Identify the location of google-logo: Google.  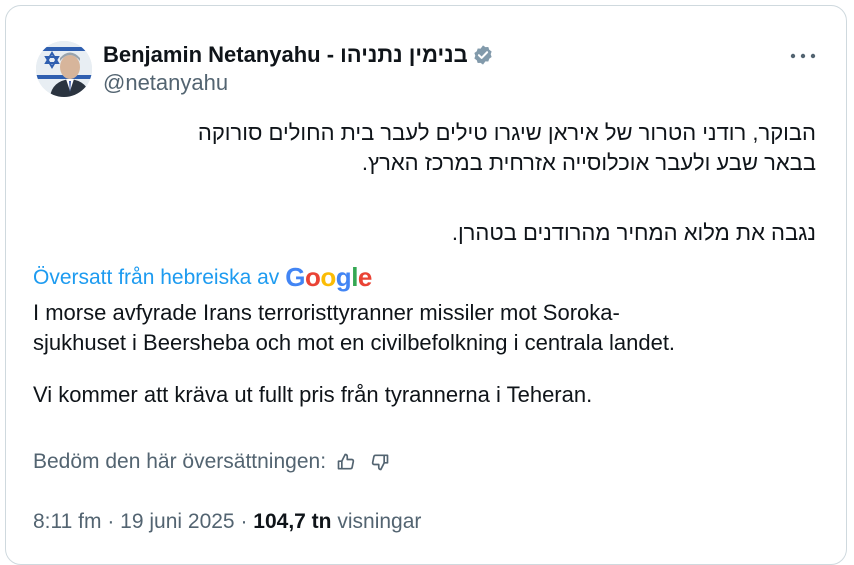
(328, 277).